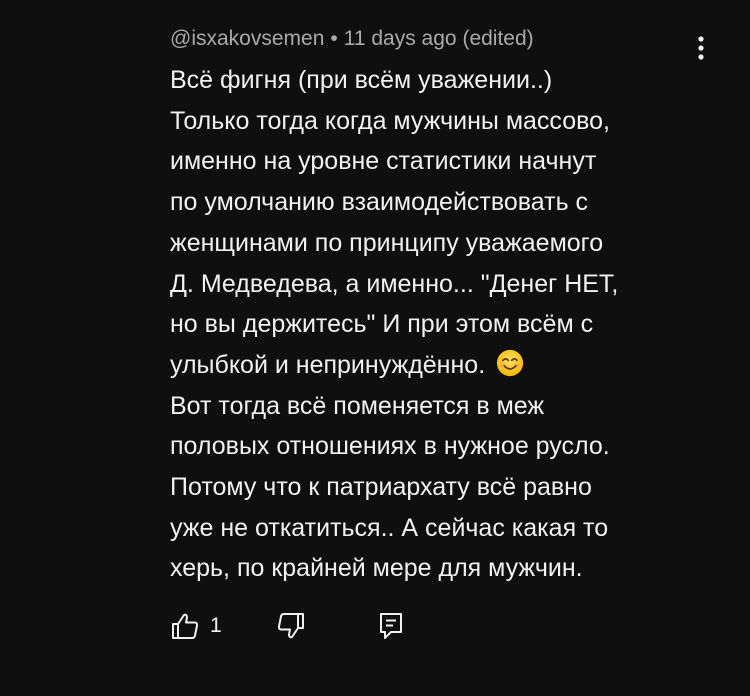 The image size is (750, 696). I want to click on dislike-button, so click(291, 626).